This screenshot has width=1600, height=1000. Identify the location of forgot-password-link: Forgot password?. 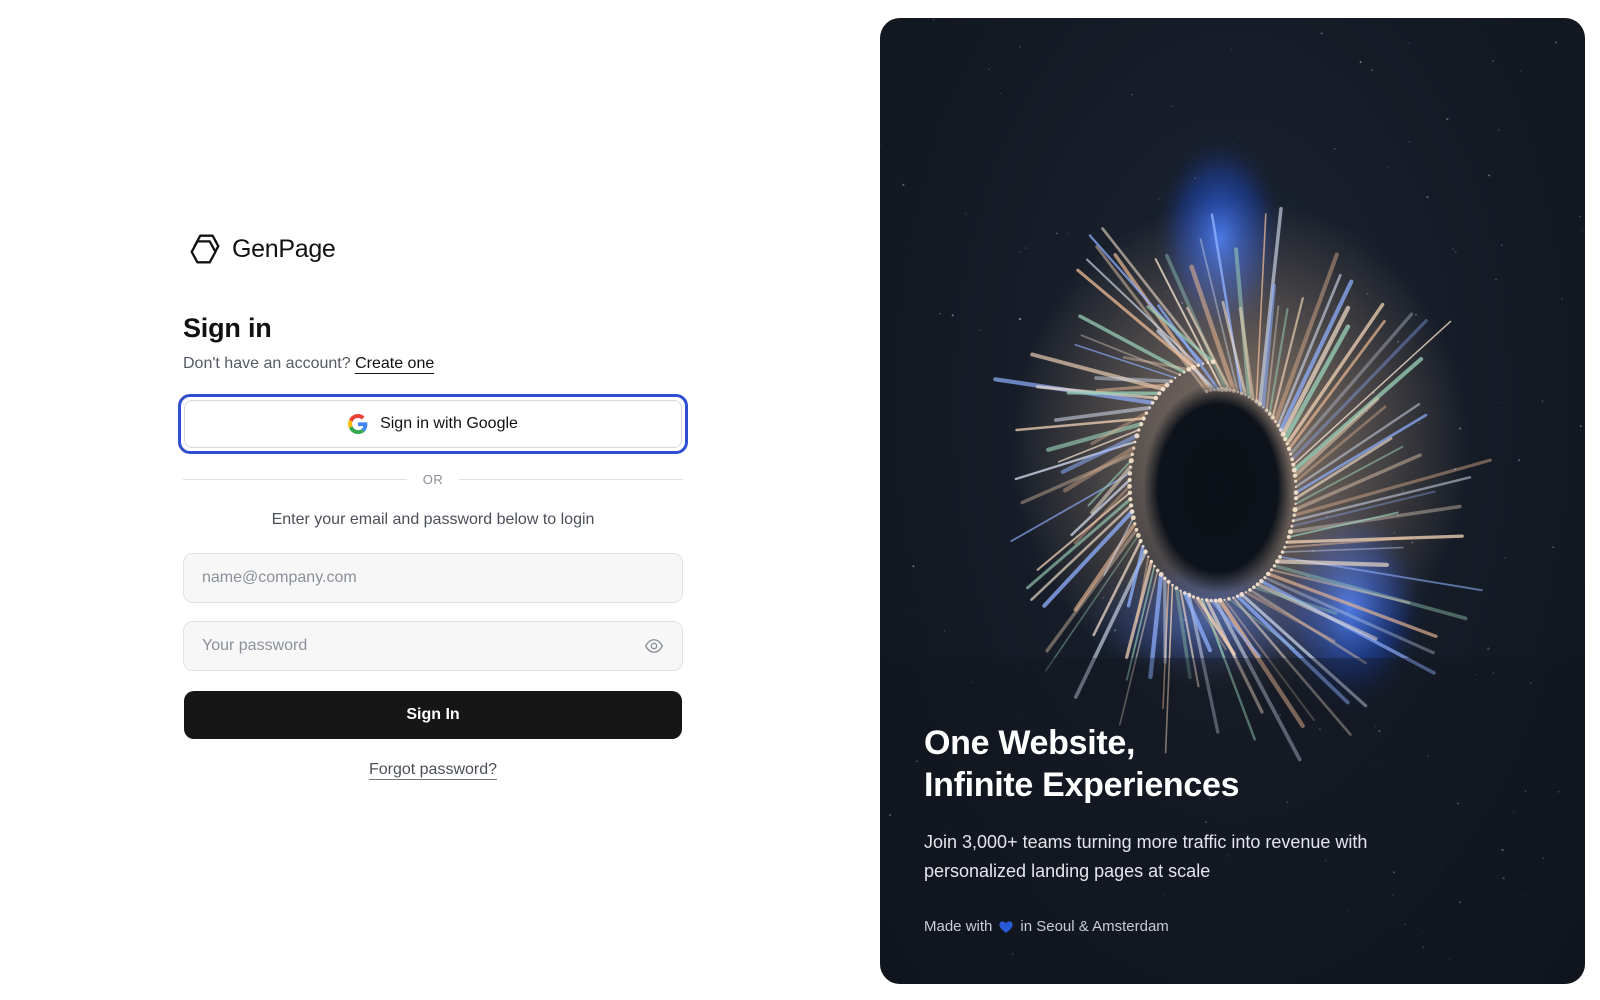
(433, 770).